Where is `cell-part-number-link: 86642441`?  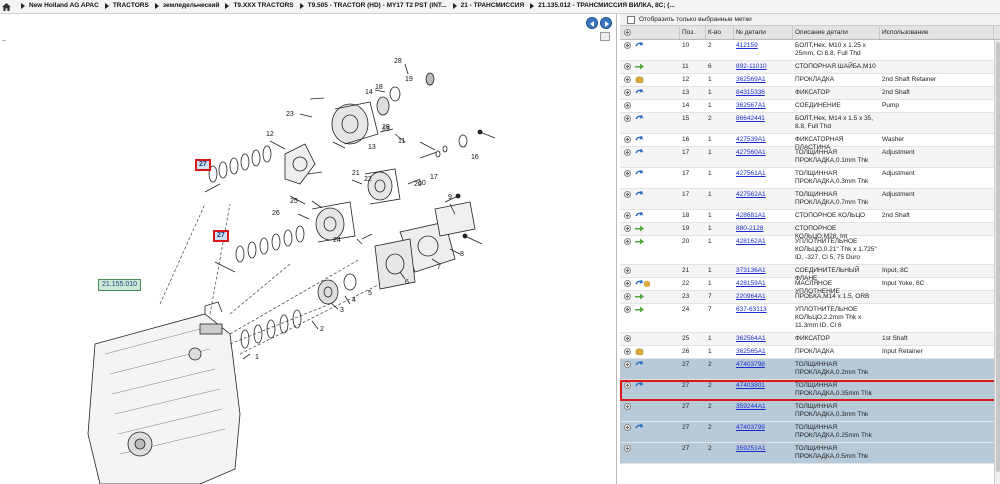 cell-part-number-link: 86642441 is located at coordinates (763, 117).